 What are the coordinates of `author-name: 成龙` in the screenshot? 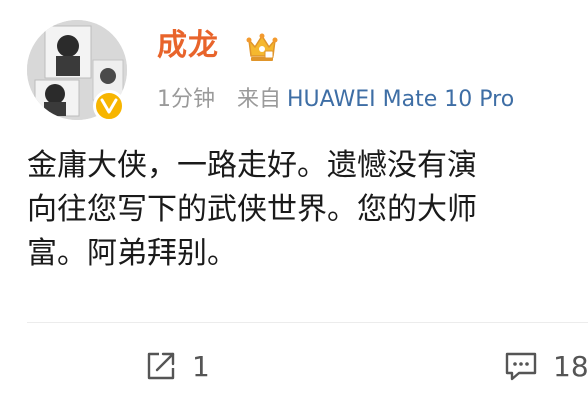 It's located at (188, 46).